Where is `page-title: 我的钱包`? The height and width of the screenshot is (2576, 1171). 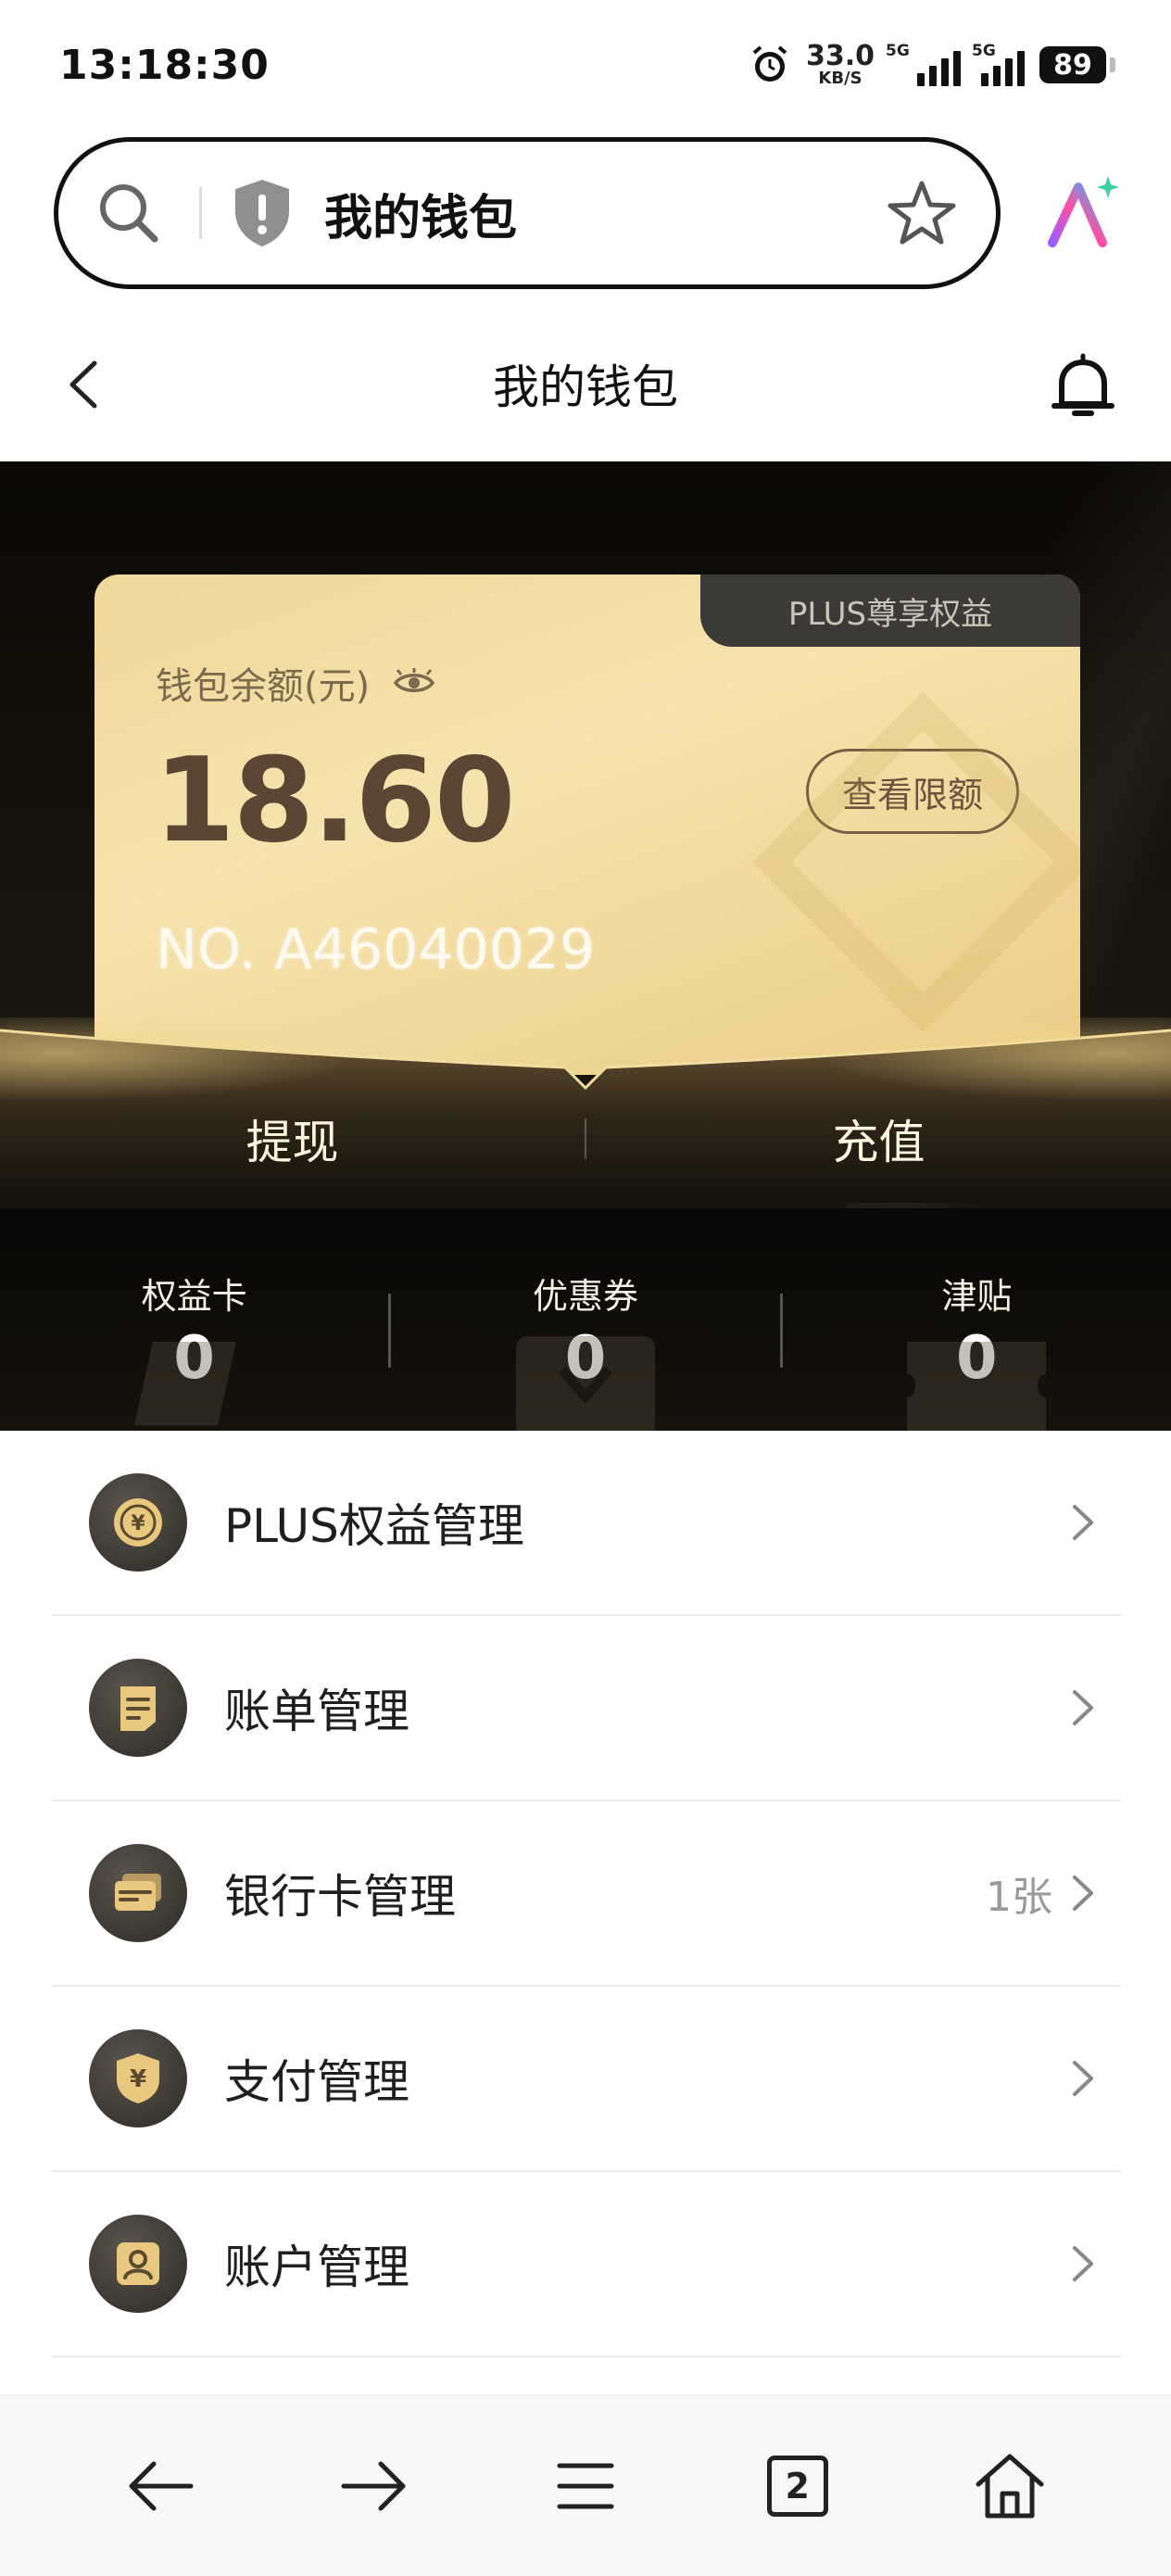 page-title: 我的钱包 is located at coordinates (585, 387).